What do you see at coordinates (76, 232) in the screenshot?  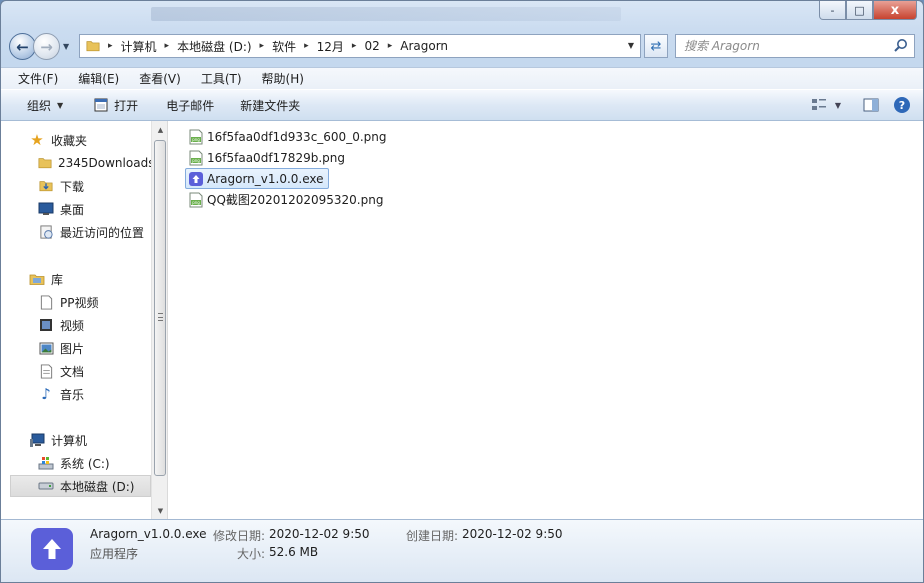 I see `sidebar-item-recent-places: 最近访问的位置` at bounding box center [76, 232].